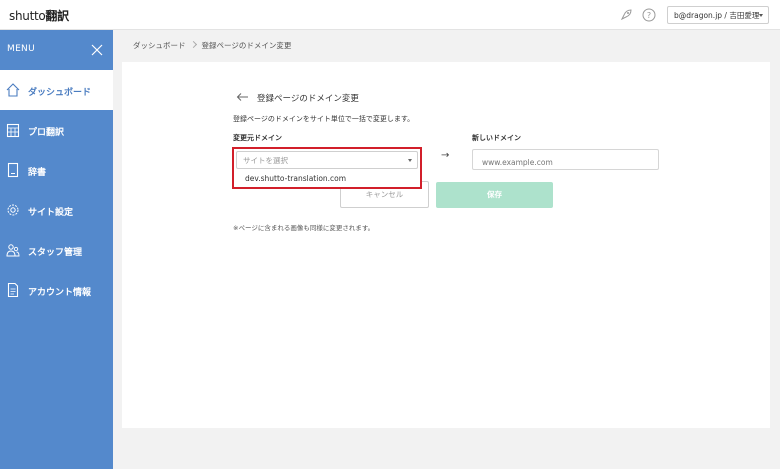  Describe the element at coordinates (13, 250) in the screenshot. I see `staff-icon` at that location.